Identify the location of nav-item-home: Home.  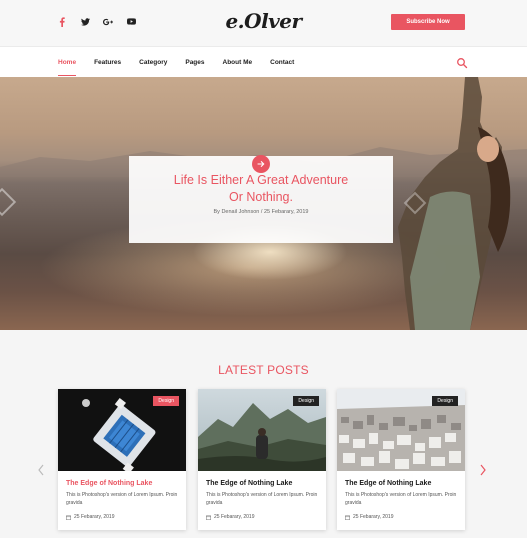
(67, 62).